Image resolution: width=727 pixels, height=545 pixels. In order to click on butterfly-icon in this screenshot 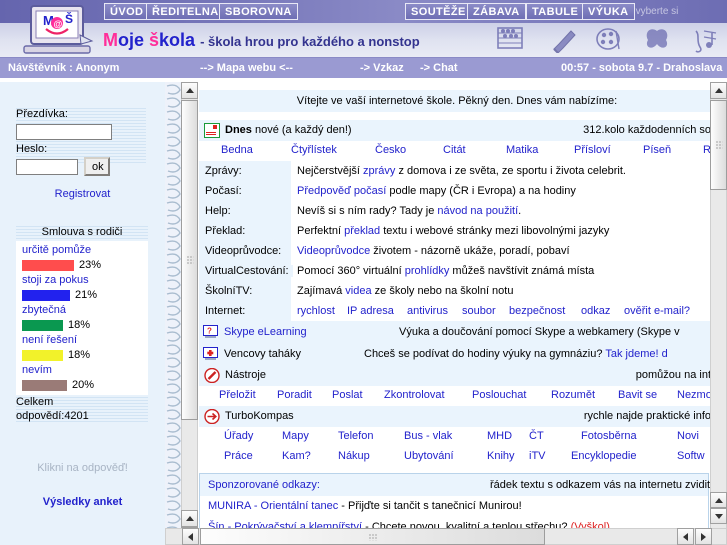, I will do `click(657, 38)`.